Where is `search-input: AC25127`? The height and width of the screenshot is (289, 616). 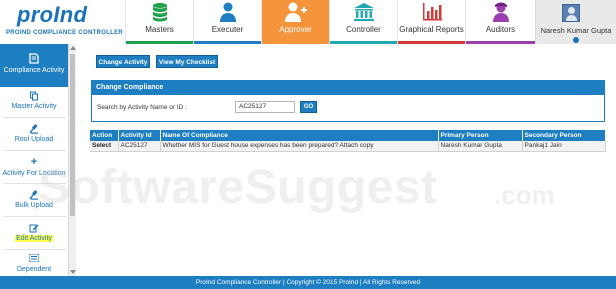 search-input: AC25127 is located at coordinates (265, 107).